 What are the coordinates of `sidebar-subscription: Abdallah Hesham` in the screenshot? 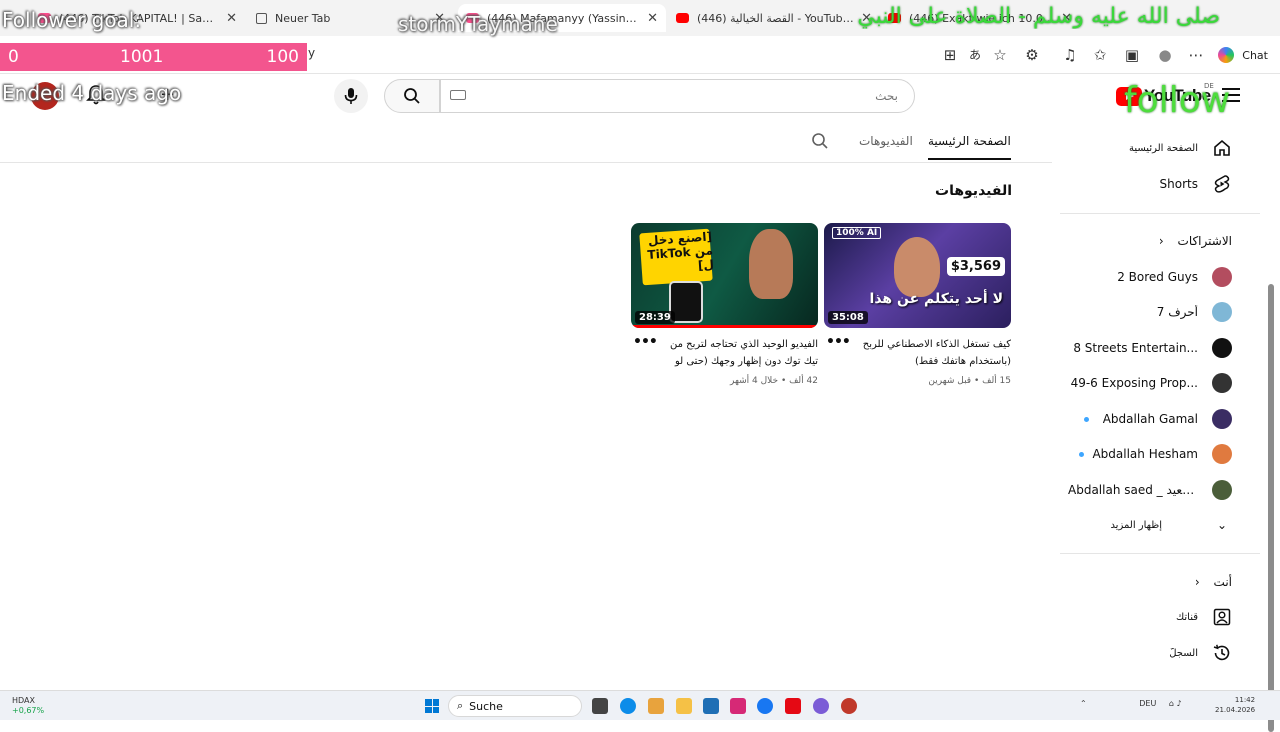 It's located at (1155, 454).